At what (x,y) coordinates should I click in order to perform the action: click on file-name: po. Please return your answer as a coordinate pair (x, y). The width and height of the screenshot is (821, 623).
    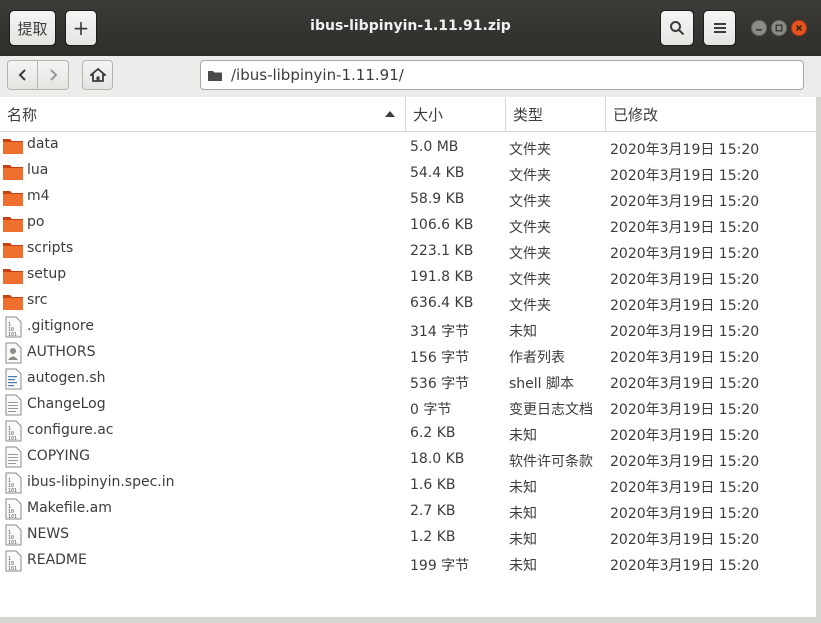
    Looking at the image, I should click on (36, 222).